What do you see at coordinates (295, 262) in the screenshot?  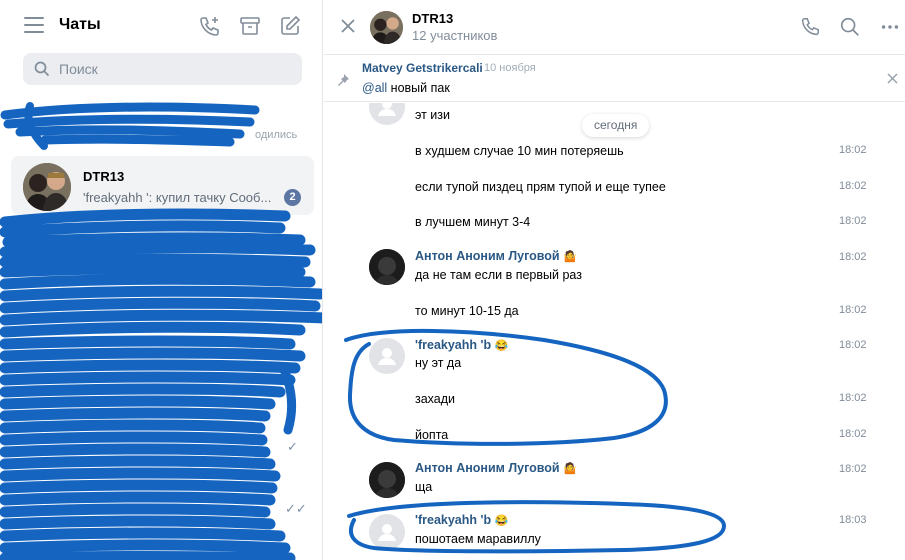 I see `obscured-text: м` at bounding box center [295, 262].